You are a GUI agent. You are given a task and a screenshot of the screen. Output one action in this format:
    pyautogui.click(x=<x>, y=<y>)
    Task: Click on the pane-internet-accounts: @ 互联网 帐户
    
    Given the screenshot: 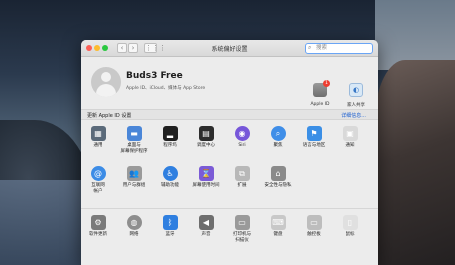 What is the action you would take?
    pyautogui.click(x=98, y=180)
    